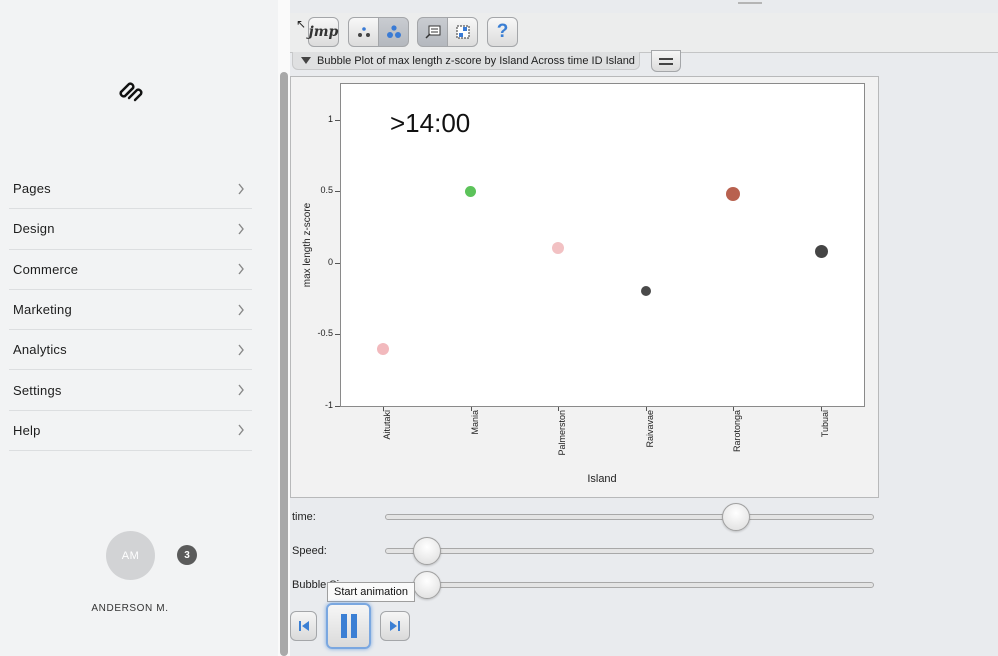 Image resolution: width=998 pixels, height=656 pixels. I want to click on annotate-button, so click(432, 32).